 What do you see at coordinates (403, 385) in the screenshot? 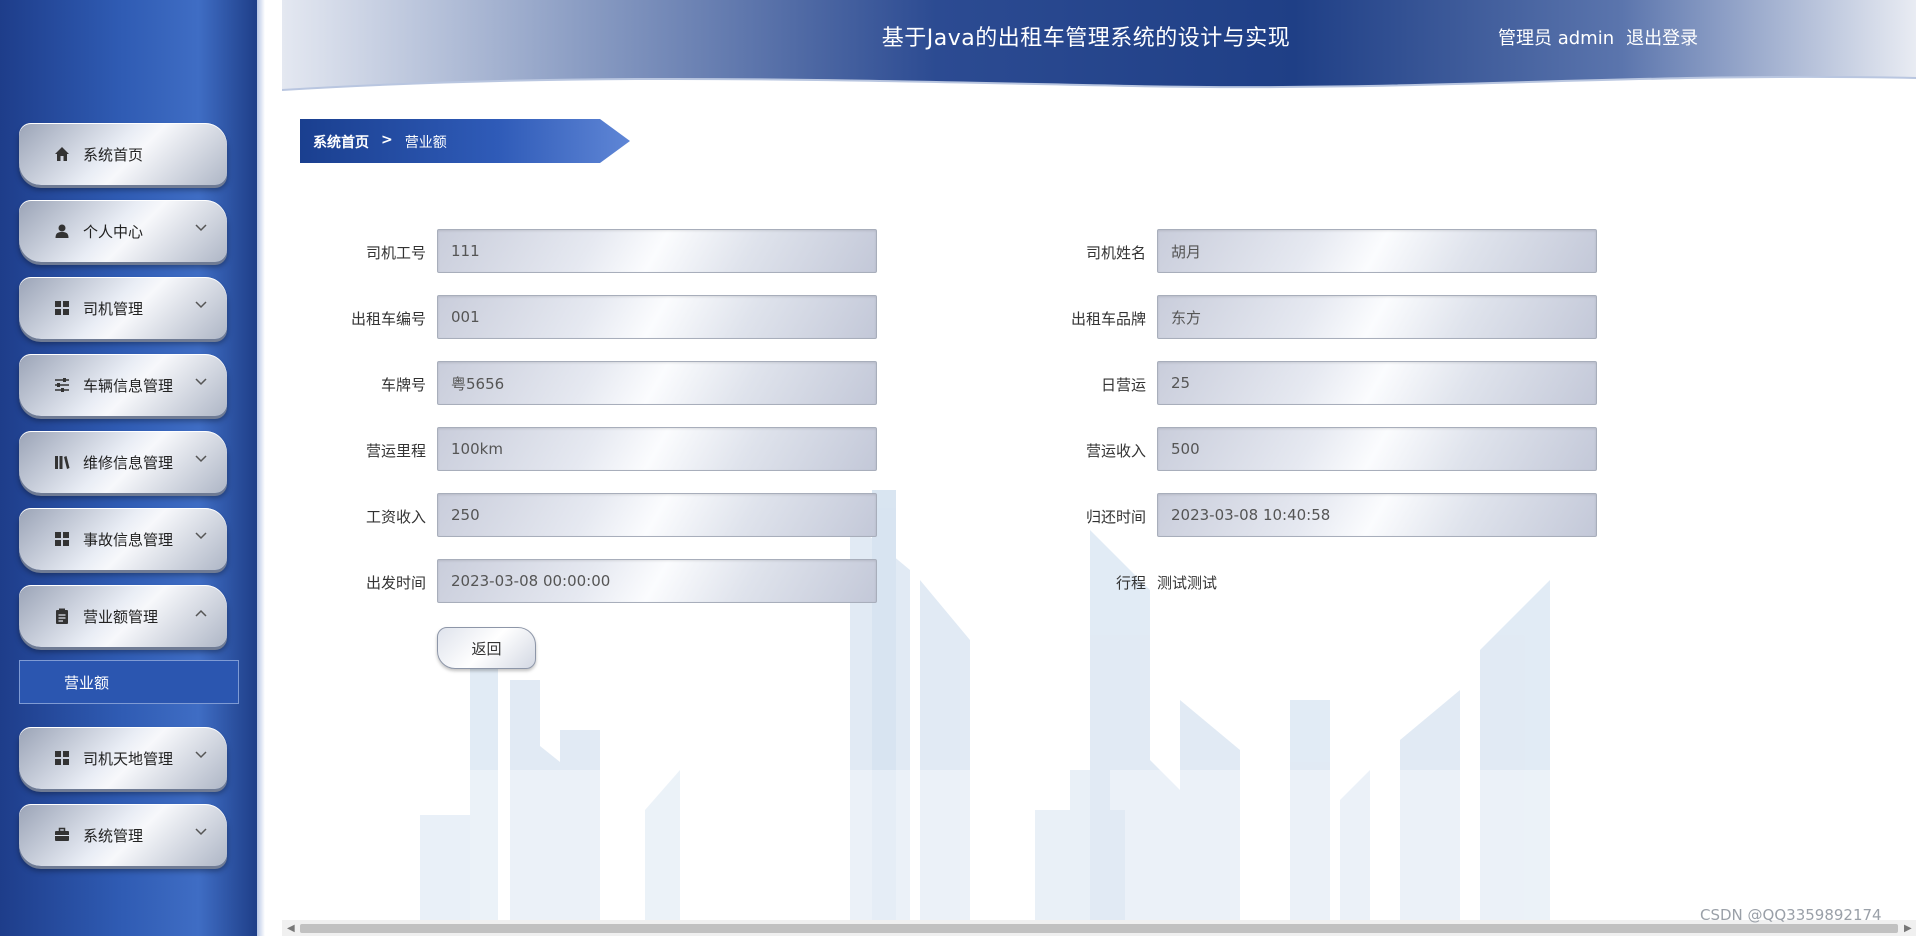
I see `plate-number-label: 车牌号` at bounding box center [403, 385].